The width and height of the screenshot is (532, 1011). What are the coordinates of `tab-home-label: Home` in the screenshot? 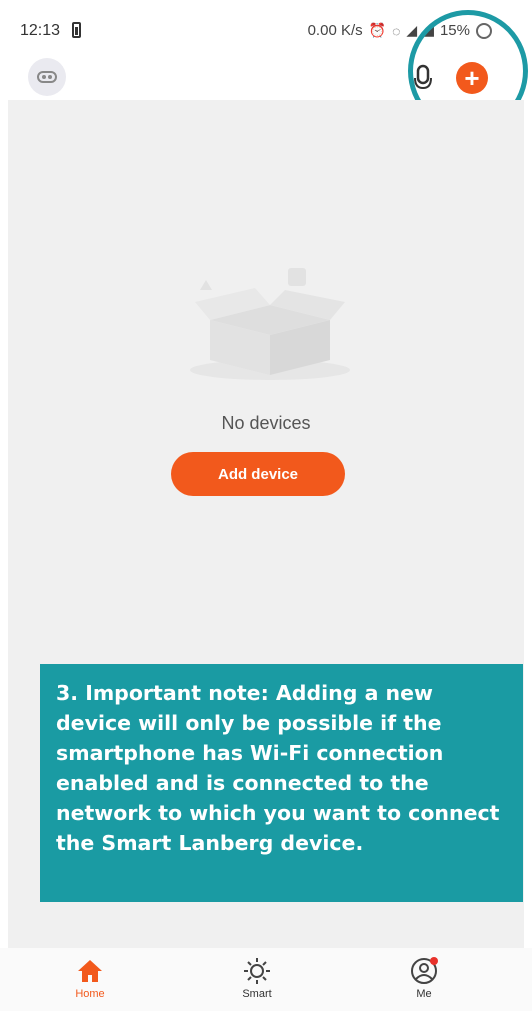 It's located at (90, 994).